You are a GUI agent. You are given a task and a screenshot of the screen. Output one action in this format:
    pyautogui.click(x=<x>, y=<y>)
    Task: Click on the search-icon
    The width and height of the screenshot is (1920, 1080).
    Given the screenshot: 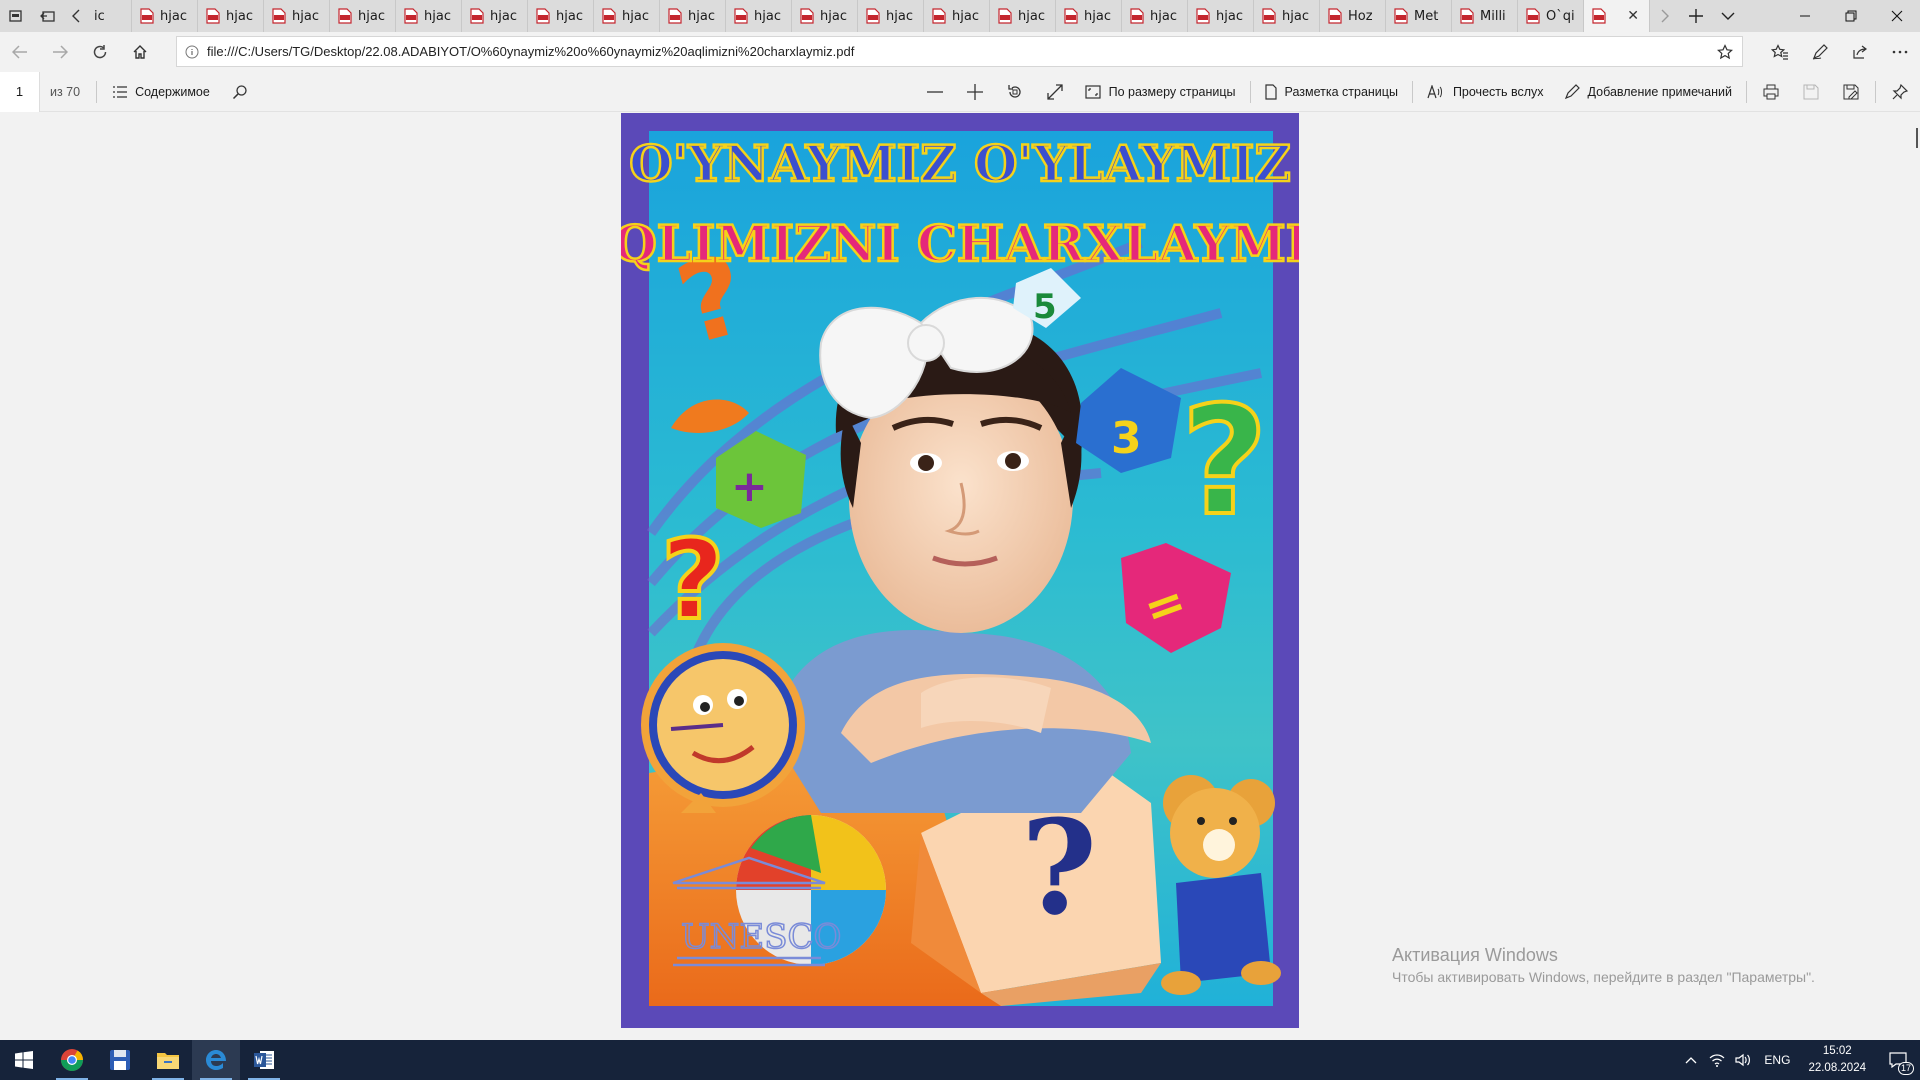 What is the action you would take?
    pyautogui.click(x=240, y=92)
    